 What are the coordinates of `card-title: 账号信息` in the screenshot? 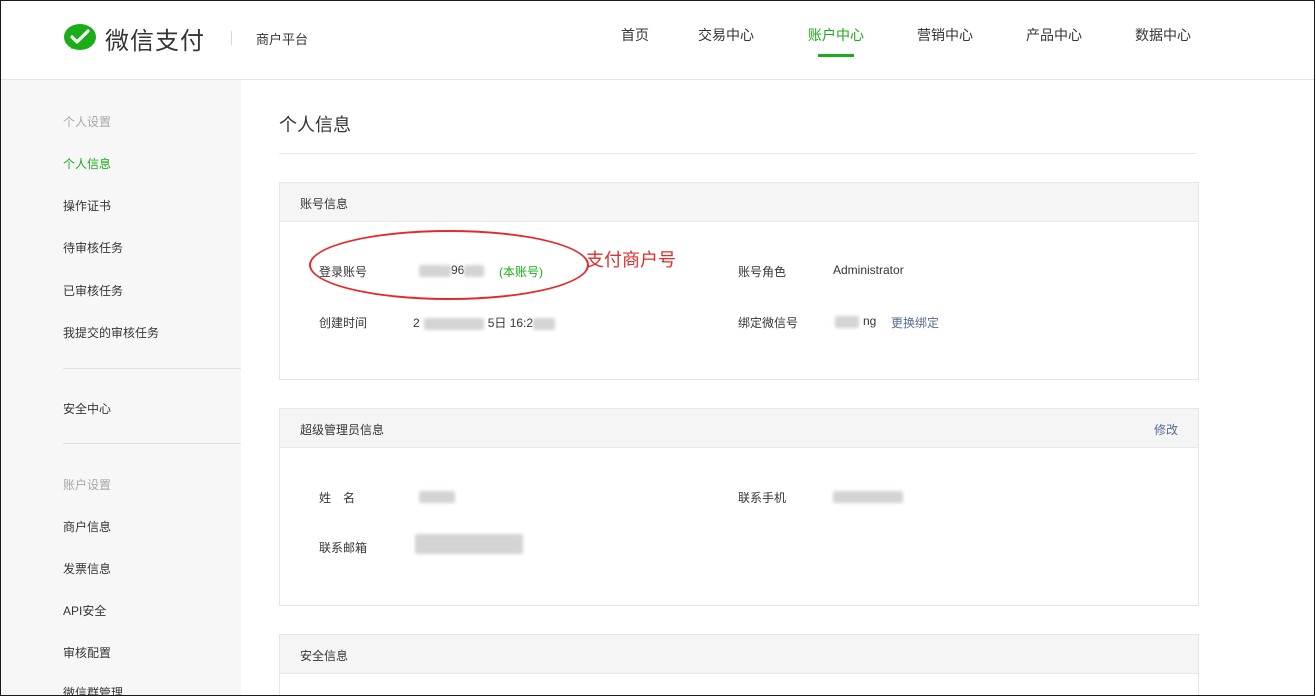 It's located at (324, 204).